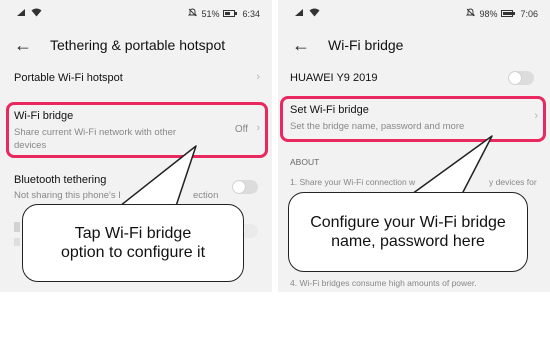  Describe the element at coordinates (258, 77) in the screenshot. I see `chevron-right-icon: ›` at that location.